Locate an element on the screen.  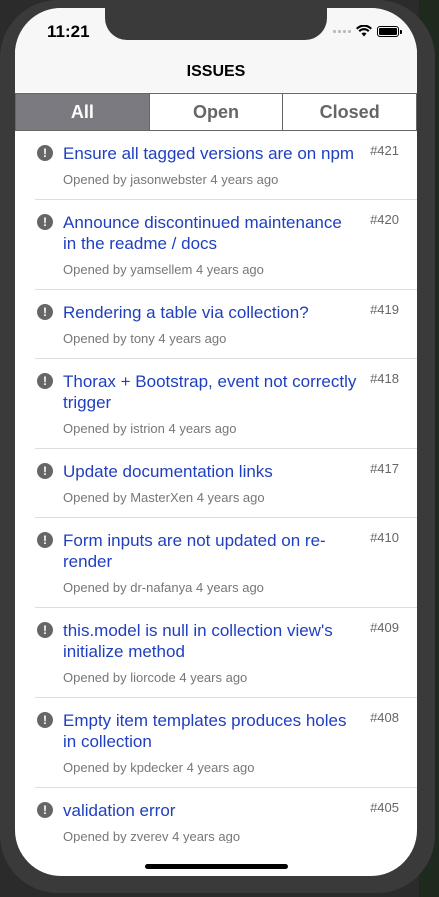
issue-title: Update documentation links is located at coordinates (168, 471).